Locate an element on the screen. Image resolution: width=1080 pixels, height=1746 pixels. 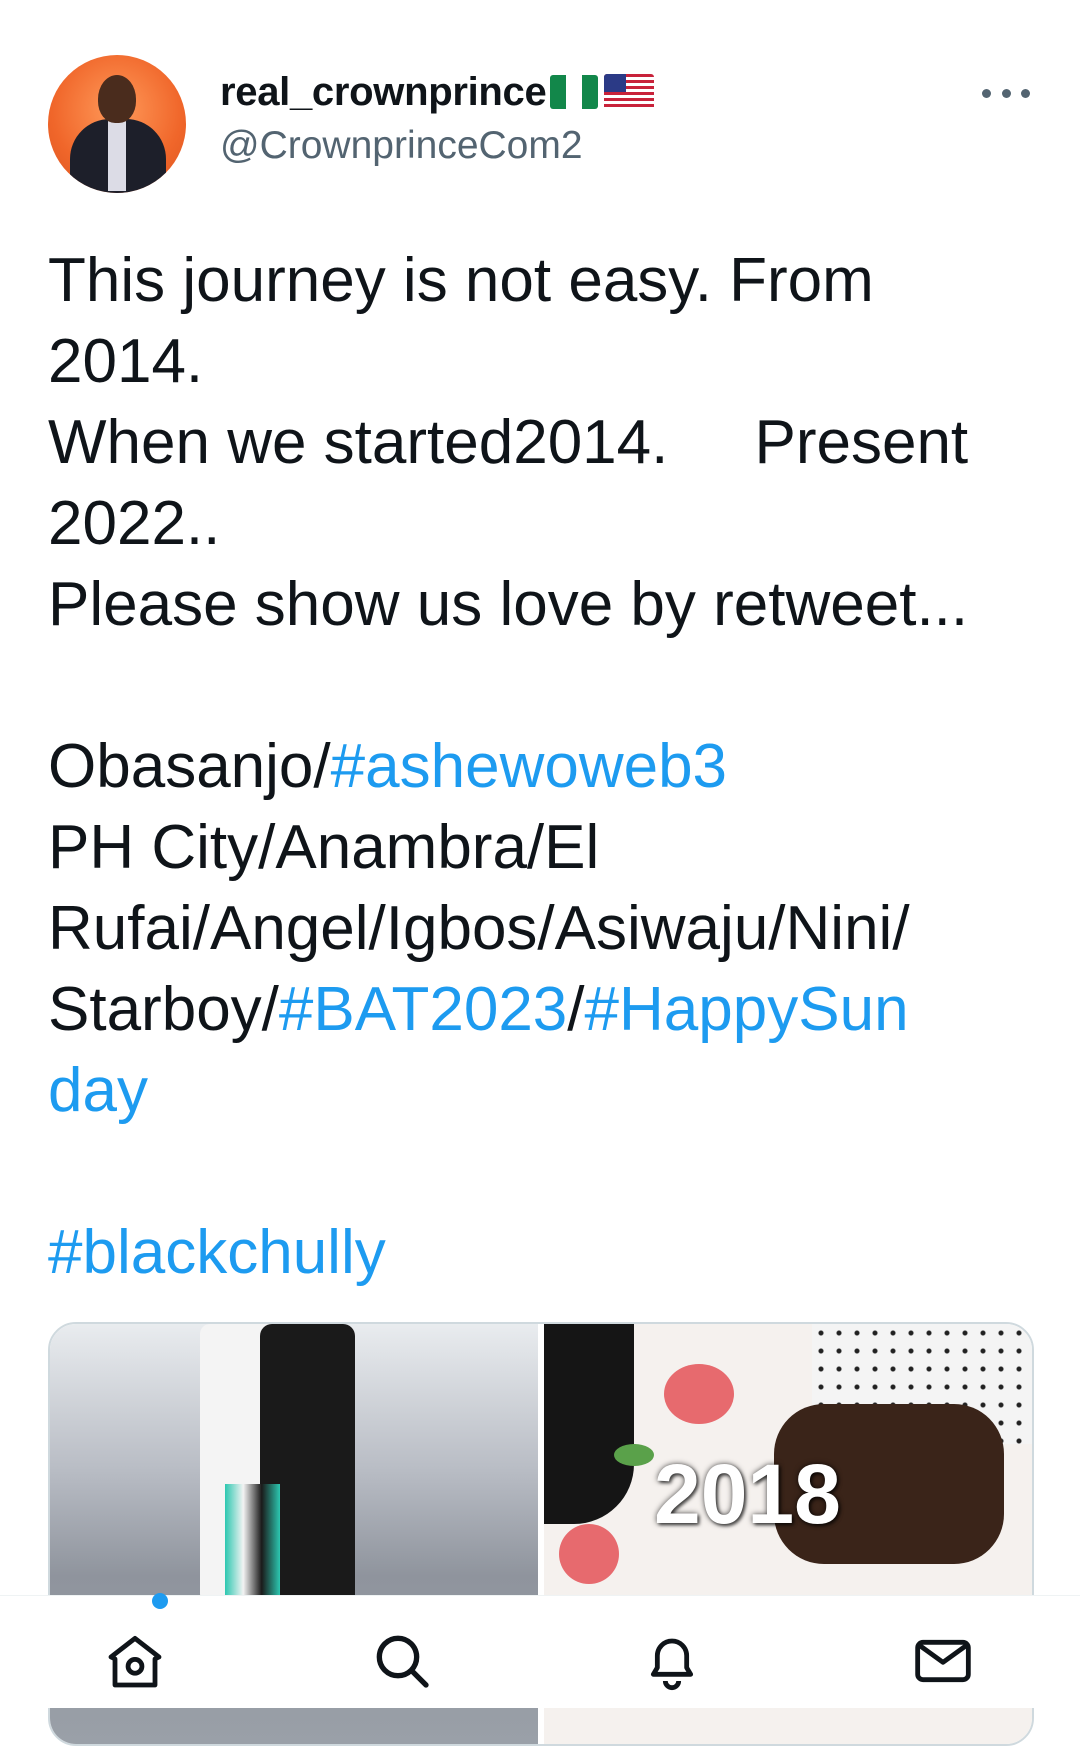
bottom-tab-bar is located at coordinates (540, 1650).